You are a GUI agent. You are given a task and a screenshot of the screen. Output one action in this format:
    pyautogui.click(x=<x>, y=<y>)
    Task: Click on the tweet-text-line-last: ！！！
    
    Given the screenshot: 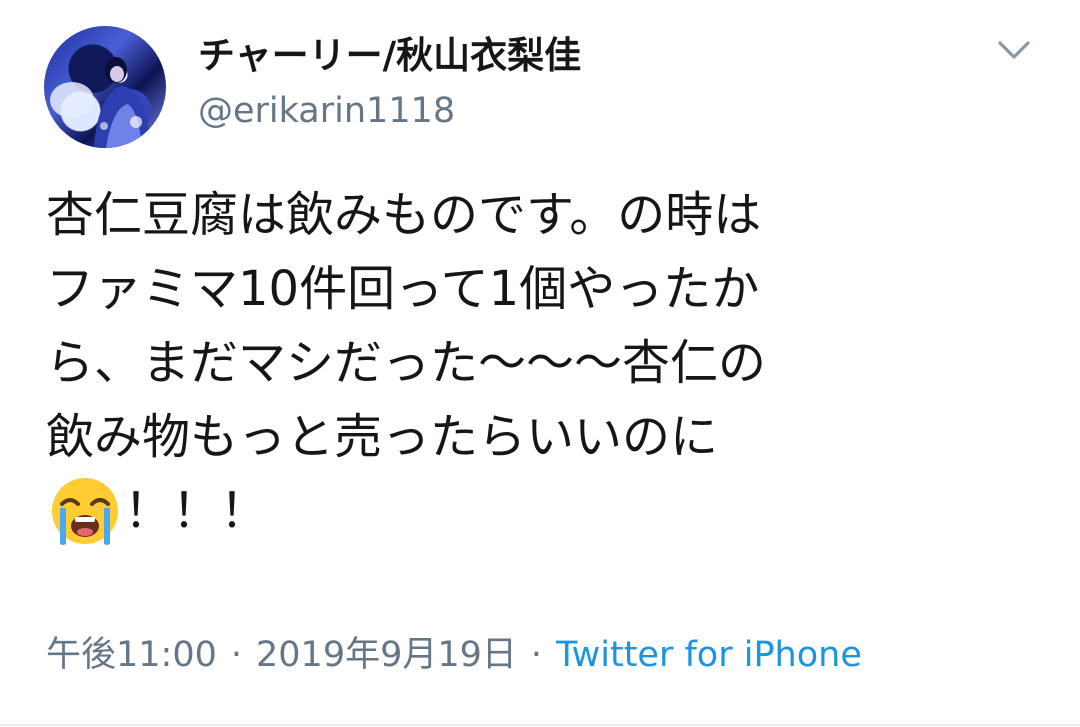 What is the action you would take?
    pyautogui.click(x=546, y=511)
    